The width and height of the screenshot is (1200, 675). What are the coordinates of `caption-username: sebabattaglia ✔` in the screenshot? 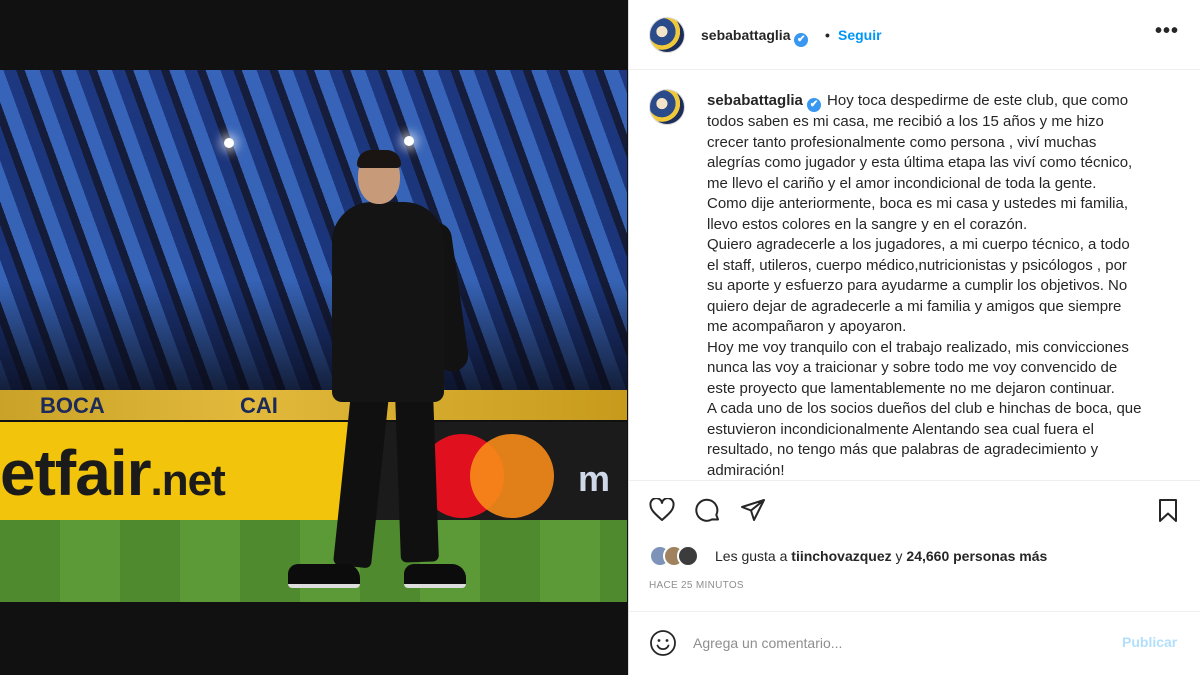 It's located at (764, 102).